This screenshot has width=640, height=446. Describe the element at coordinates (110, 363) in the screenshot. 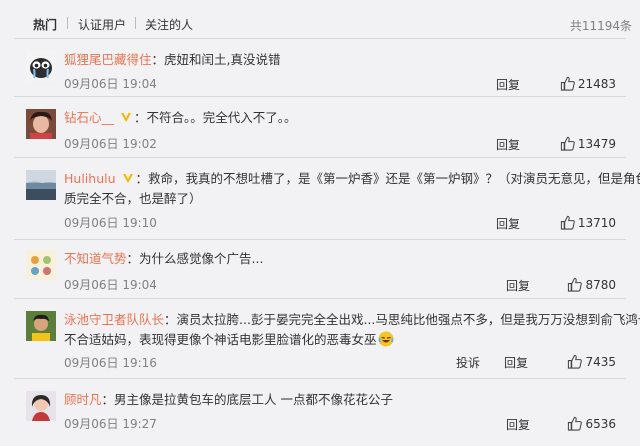

I see `comment-time: 09月06日 19:16` at that location.